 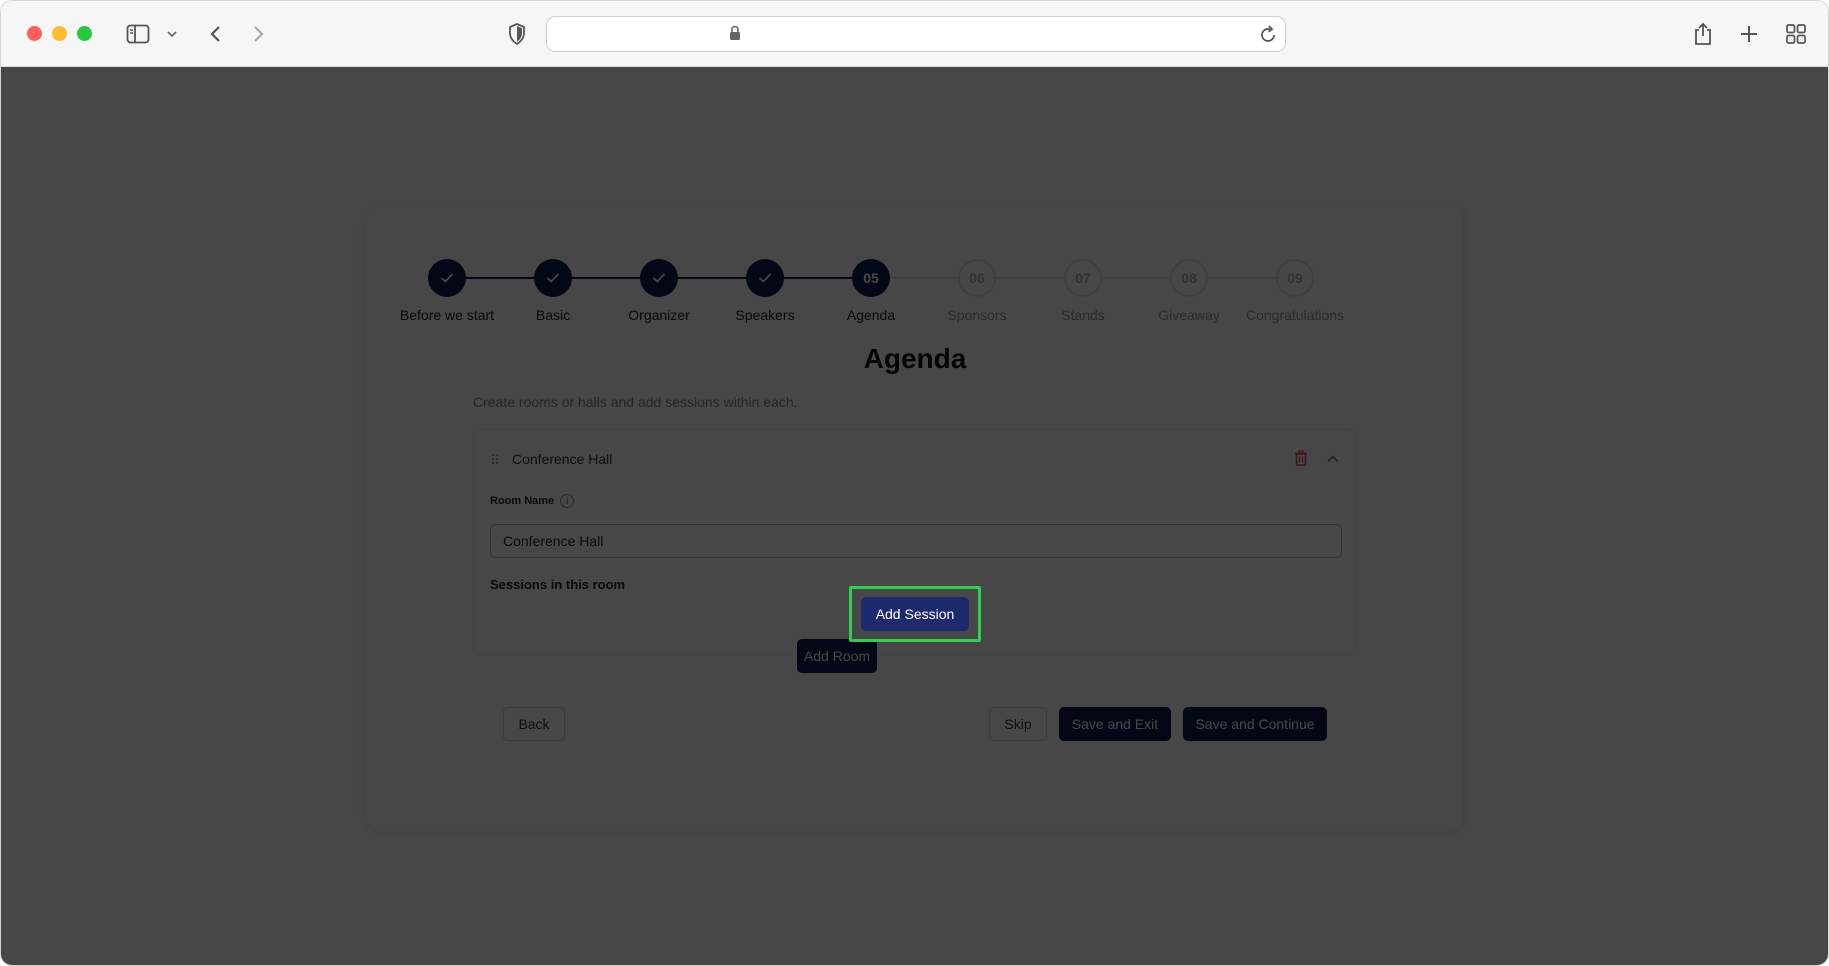 What do you see at coordinates (915, 614) in the screenshot?
I see `add-session-button: Add Session` at bounding box center [915, 614].